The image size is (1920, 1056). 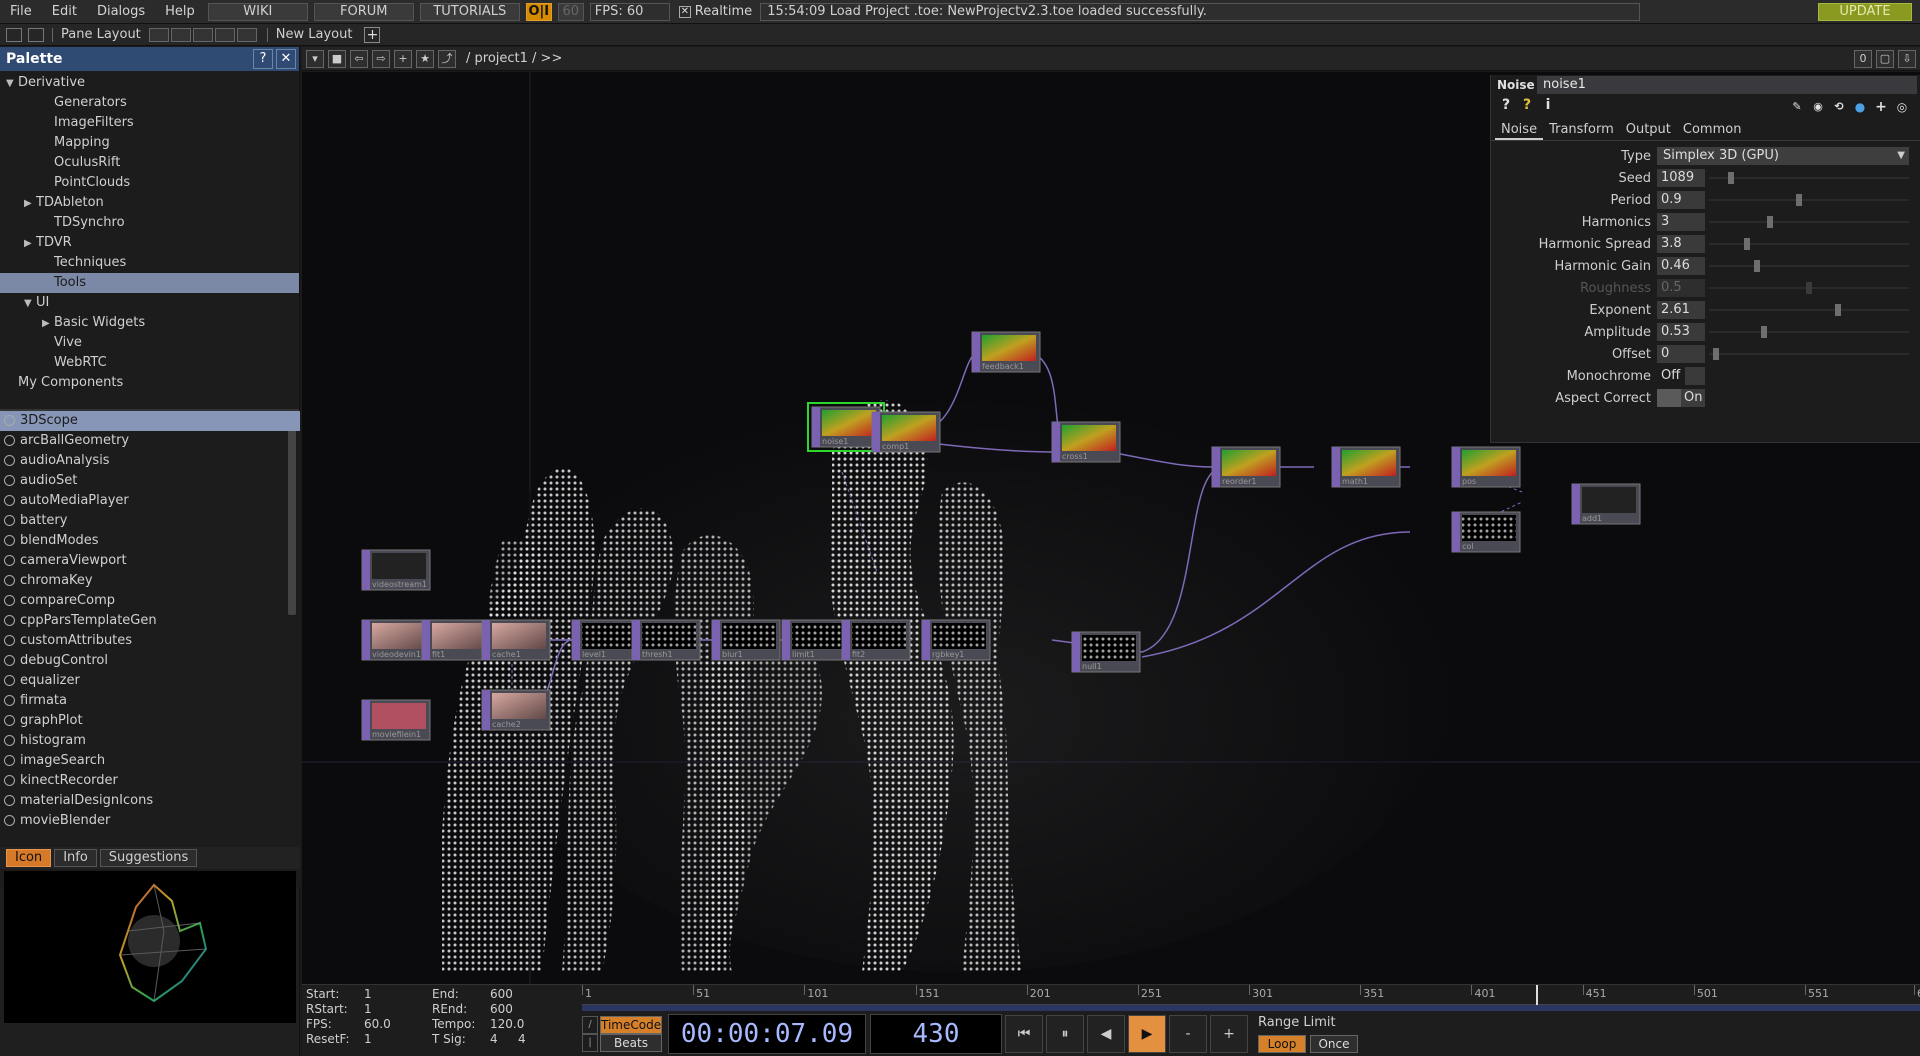 I want to click on pane-layout-triple-button, so click(x=224, y=34).